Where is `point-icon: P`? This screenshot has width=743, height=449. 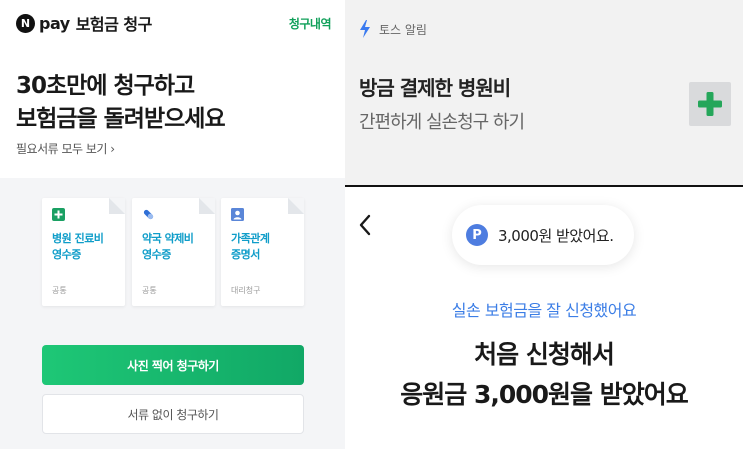 point-icon: P is located at coordinates (477, 235).